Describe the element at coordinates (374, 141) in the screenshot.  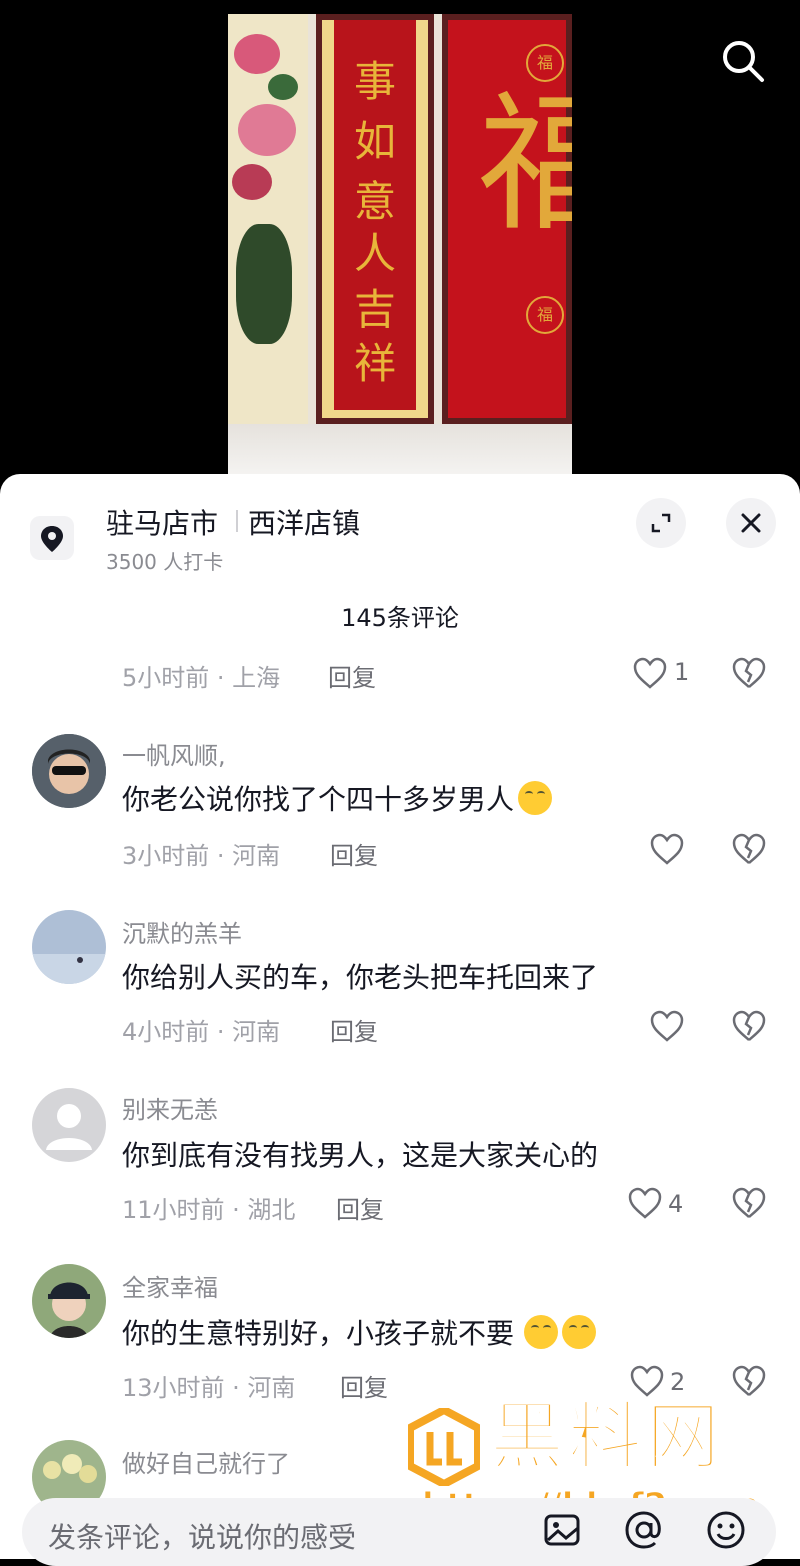
I see `couplet-char: 如` at that location.